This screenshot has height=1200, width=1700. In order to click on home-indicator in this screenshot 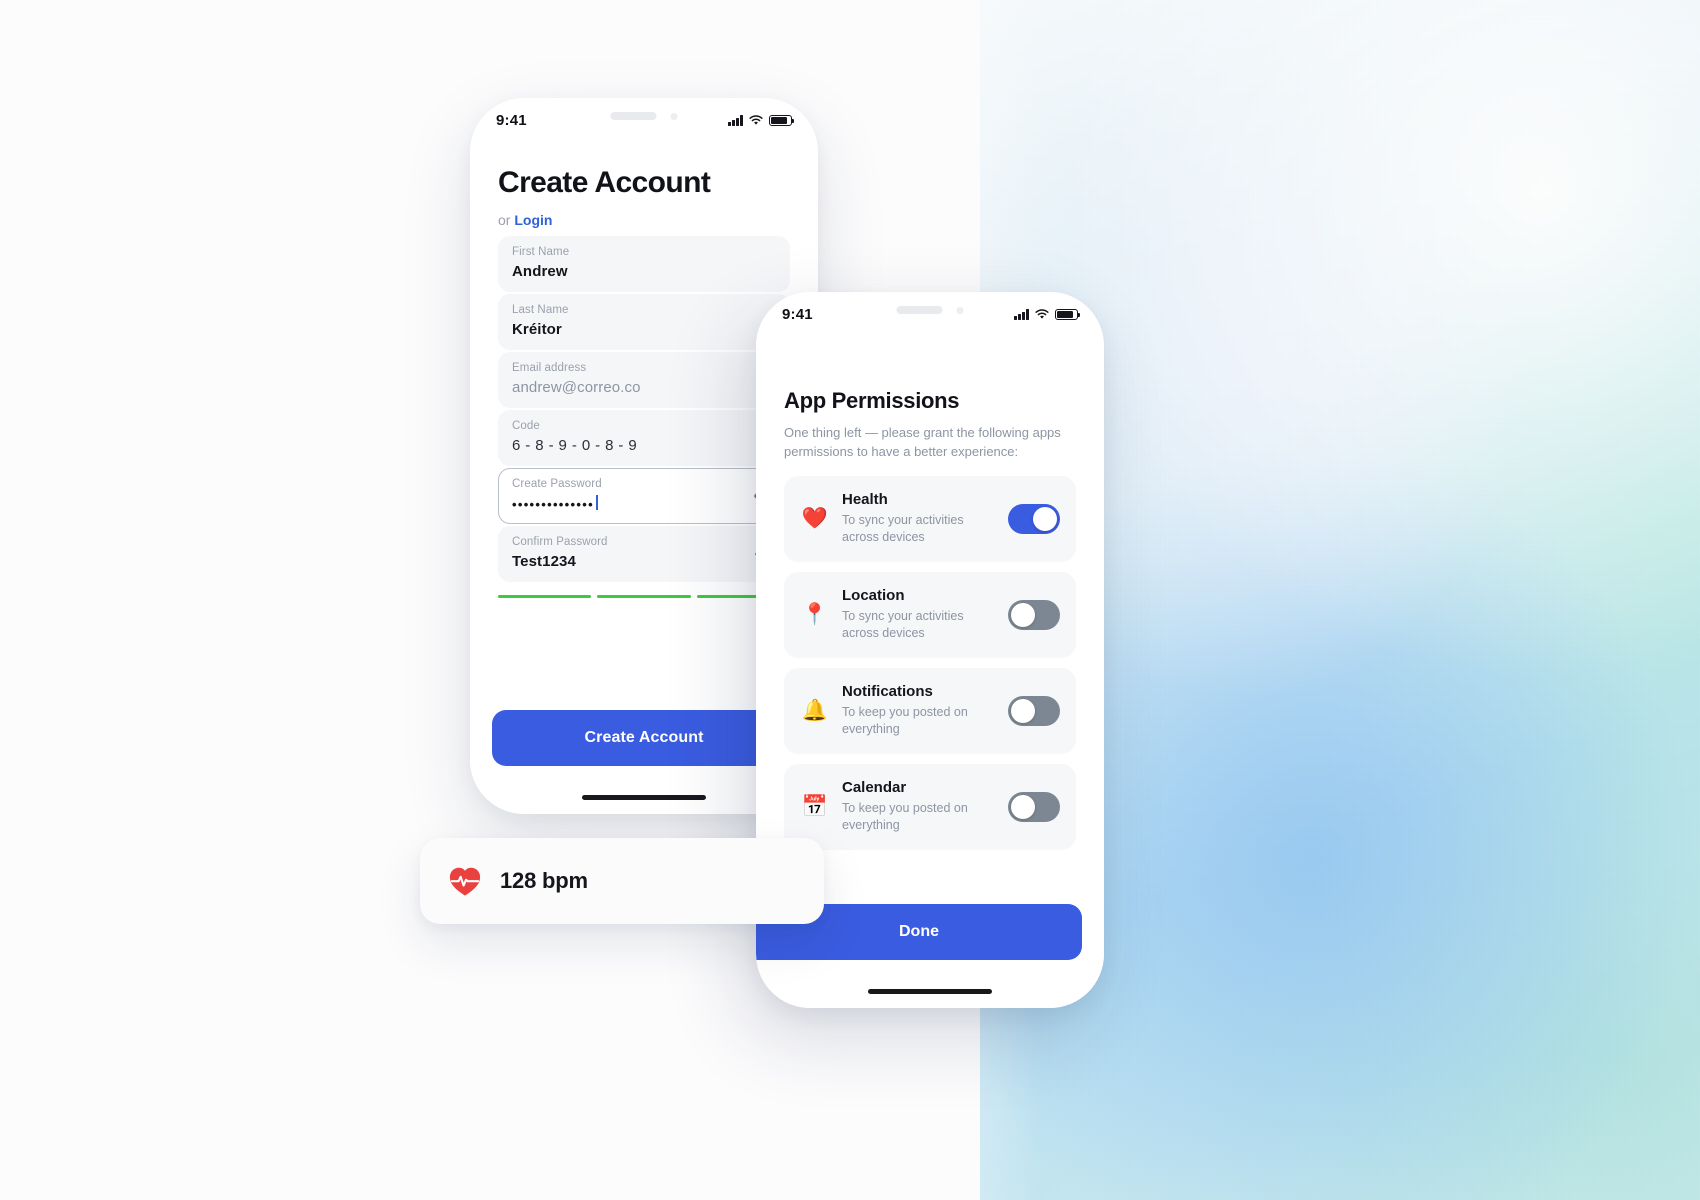, I will do `click(644, 797)`.